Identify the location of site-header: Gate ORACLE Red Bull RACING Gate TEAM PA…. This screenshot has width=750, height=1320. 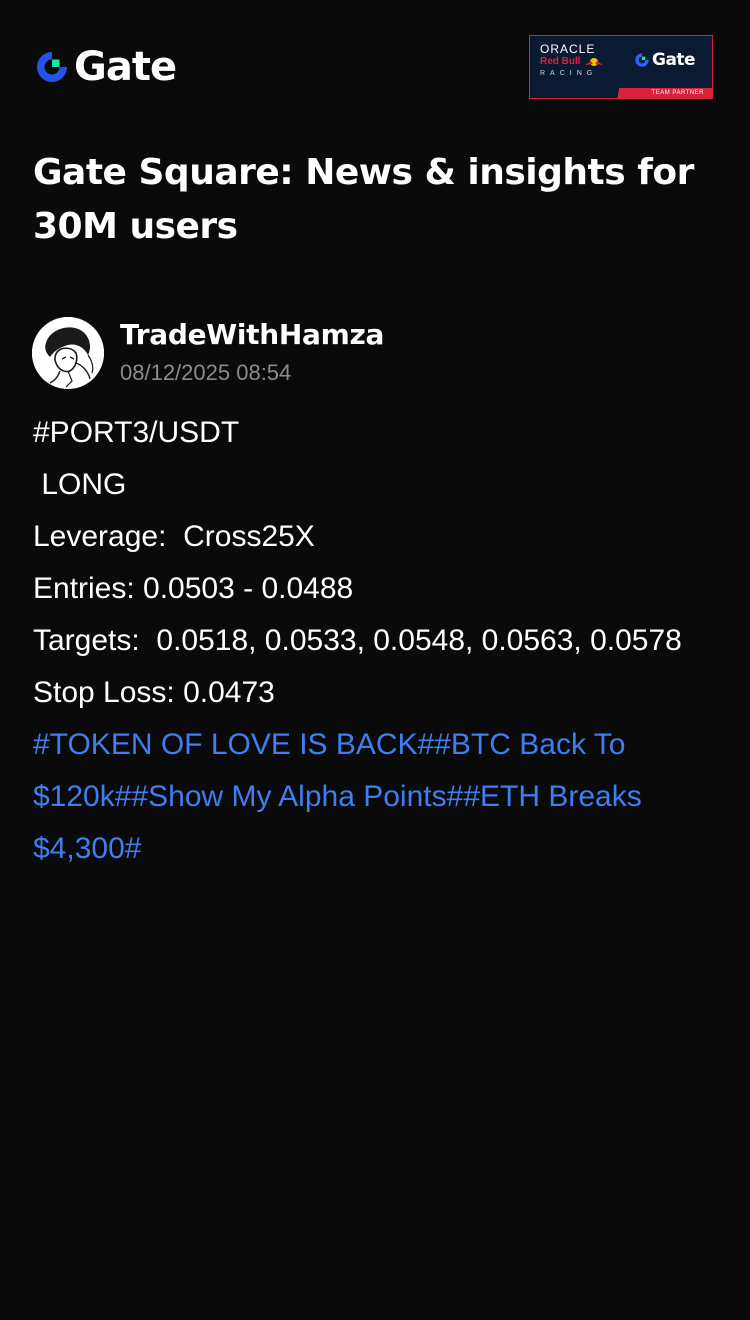
(375, 65).